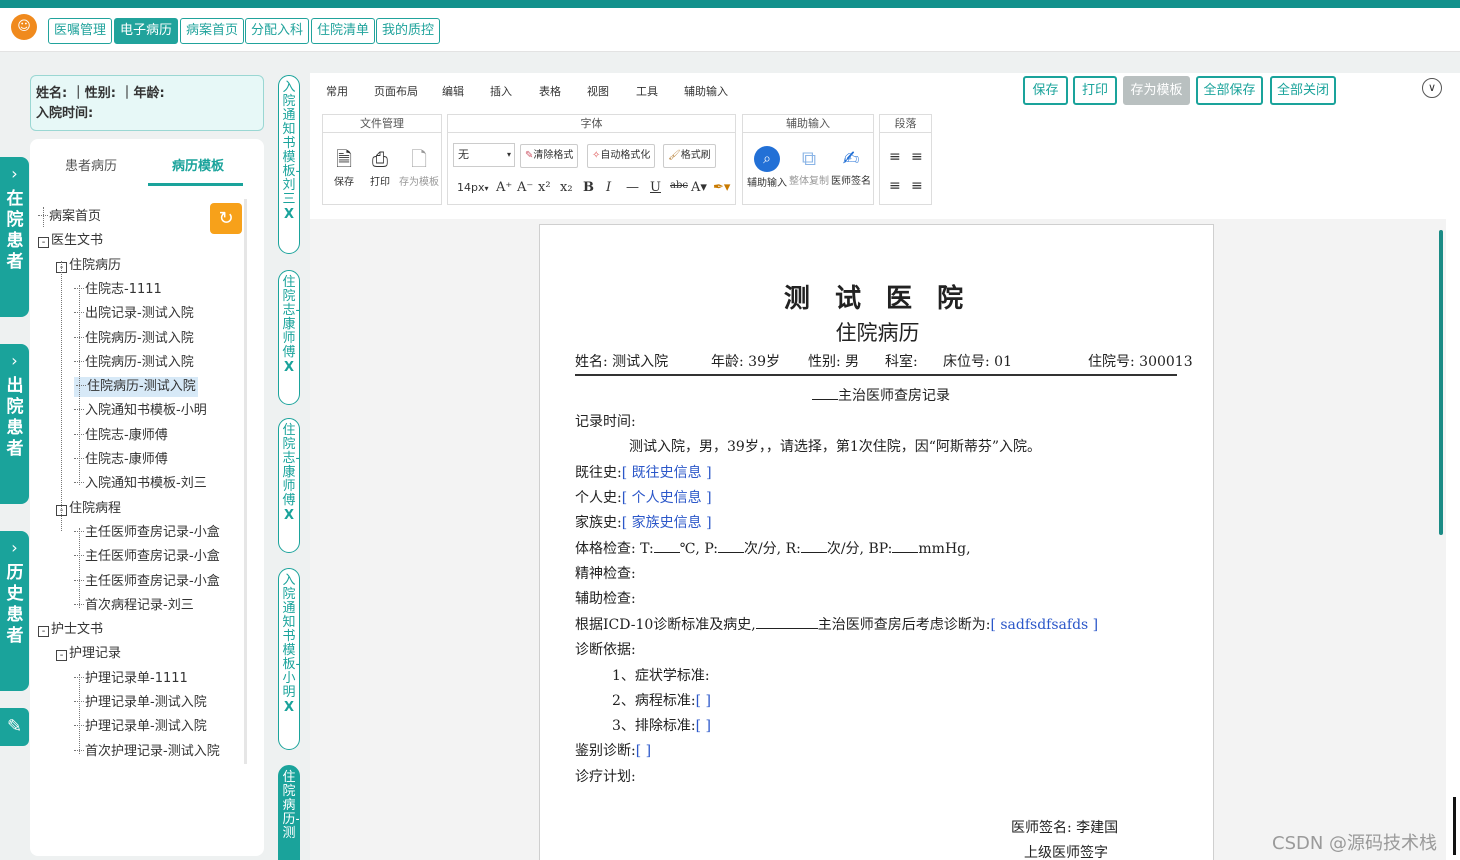 This screenshot has height=860, width=1460. Describe the element at coordinates (917, 157) in the screenshot. I see `align-center-icon: ≡` at that location.